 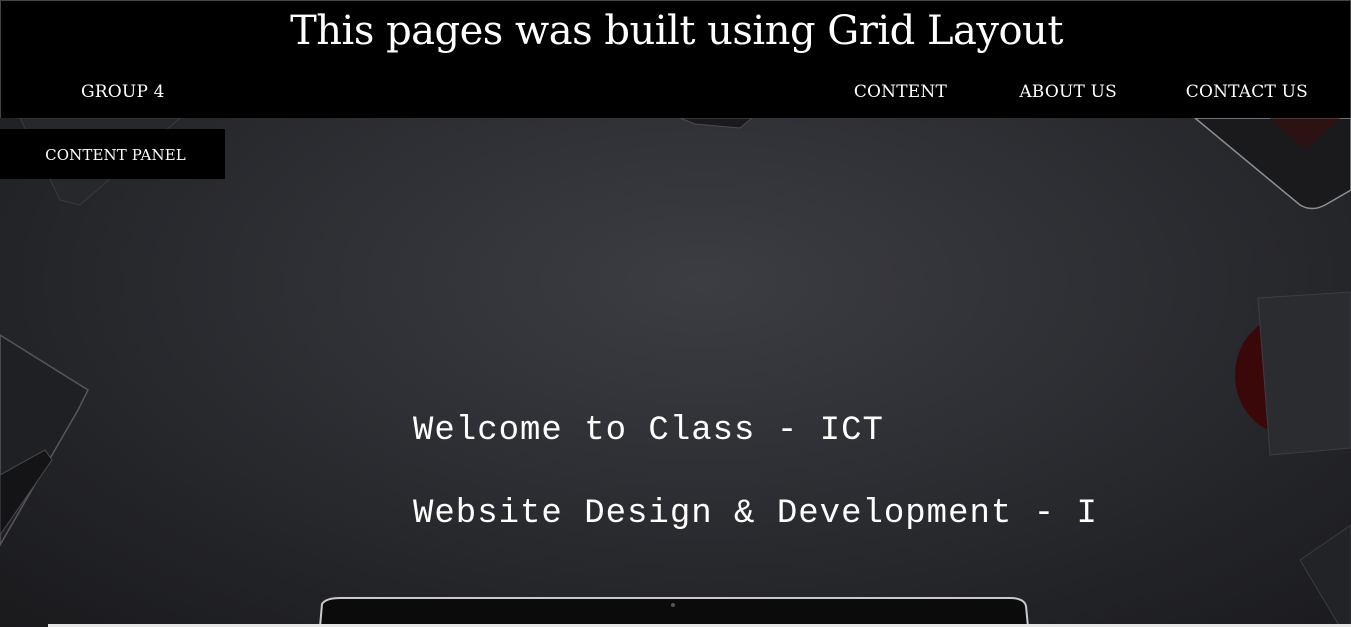 I want to click on brand-link: GROUP 4, so click(x=123, y=92).